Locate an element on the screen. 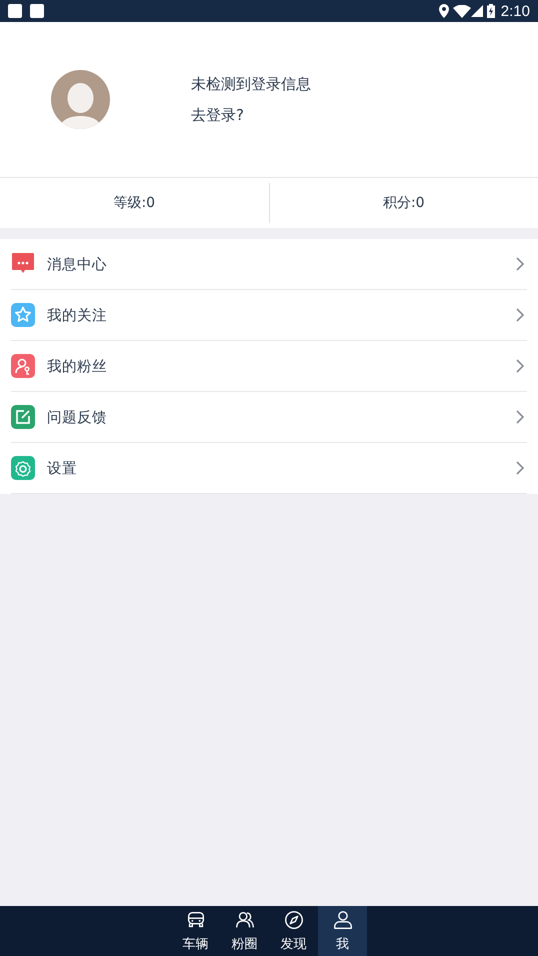 The width and height of the screenshot is (538, 956). tab: 发现 is located at coordinates (293, 931).